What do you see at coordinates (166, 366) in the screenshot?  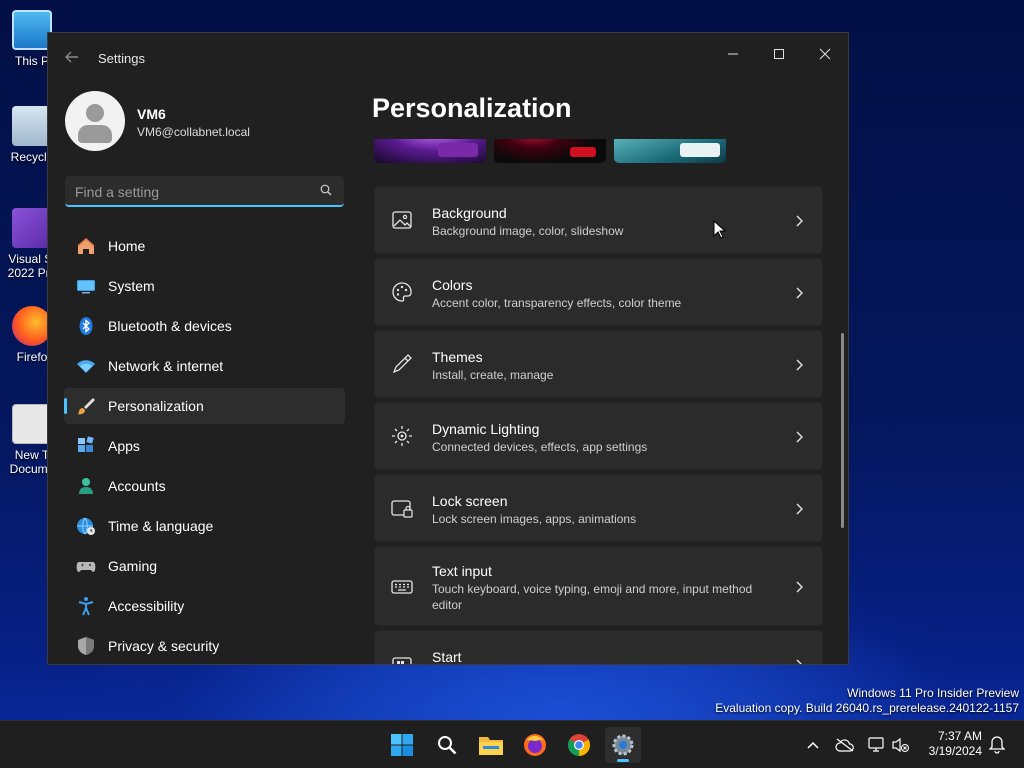 I see `sidebar-item-label: Network & internet` at bounding box center [166, 366].